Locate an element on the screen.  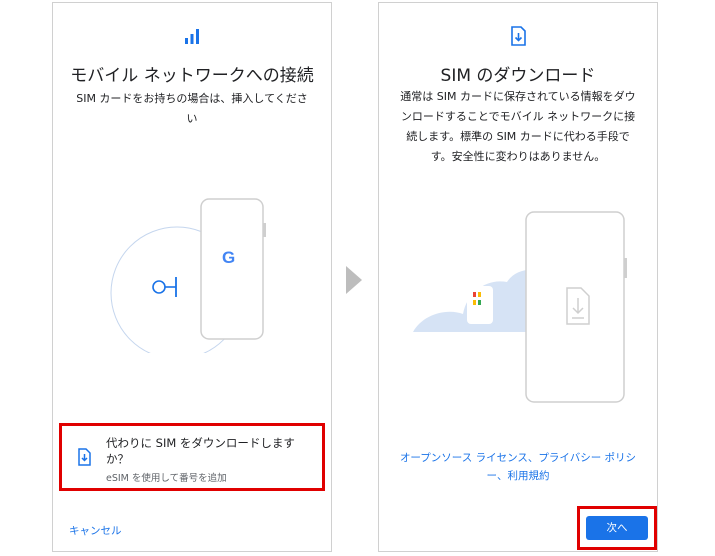
esim-option-subtitle: eSIM を使用して番号を追加 is located at coordinates (166, 478).